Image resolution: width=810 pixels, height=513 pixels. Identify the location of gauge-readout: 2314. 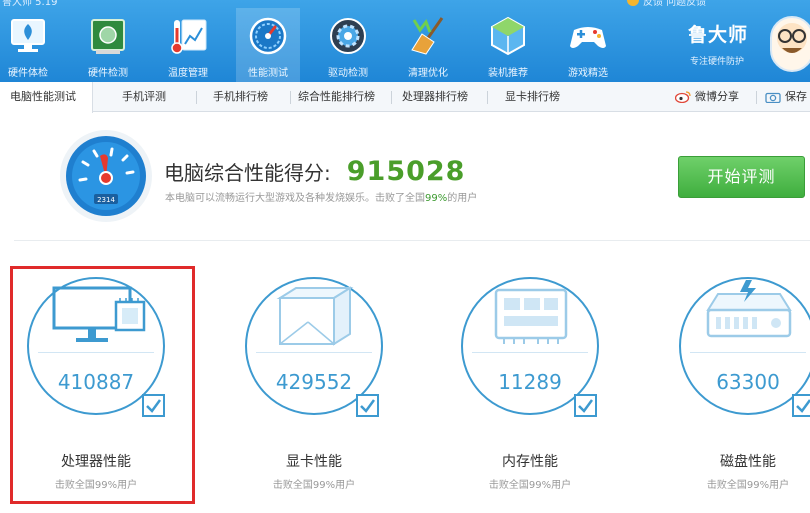
(106, 200).